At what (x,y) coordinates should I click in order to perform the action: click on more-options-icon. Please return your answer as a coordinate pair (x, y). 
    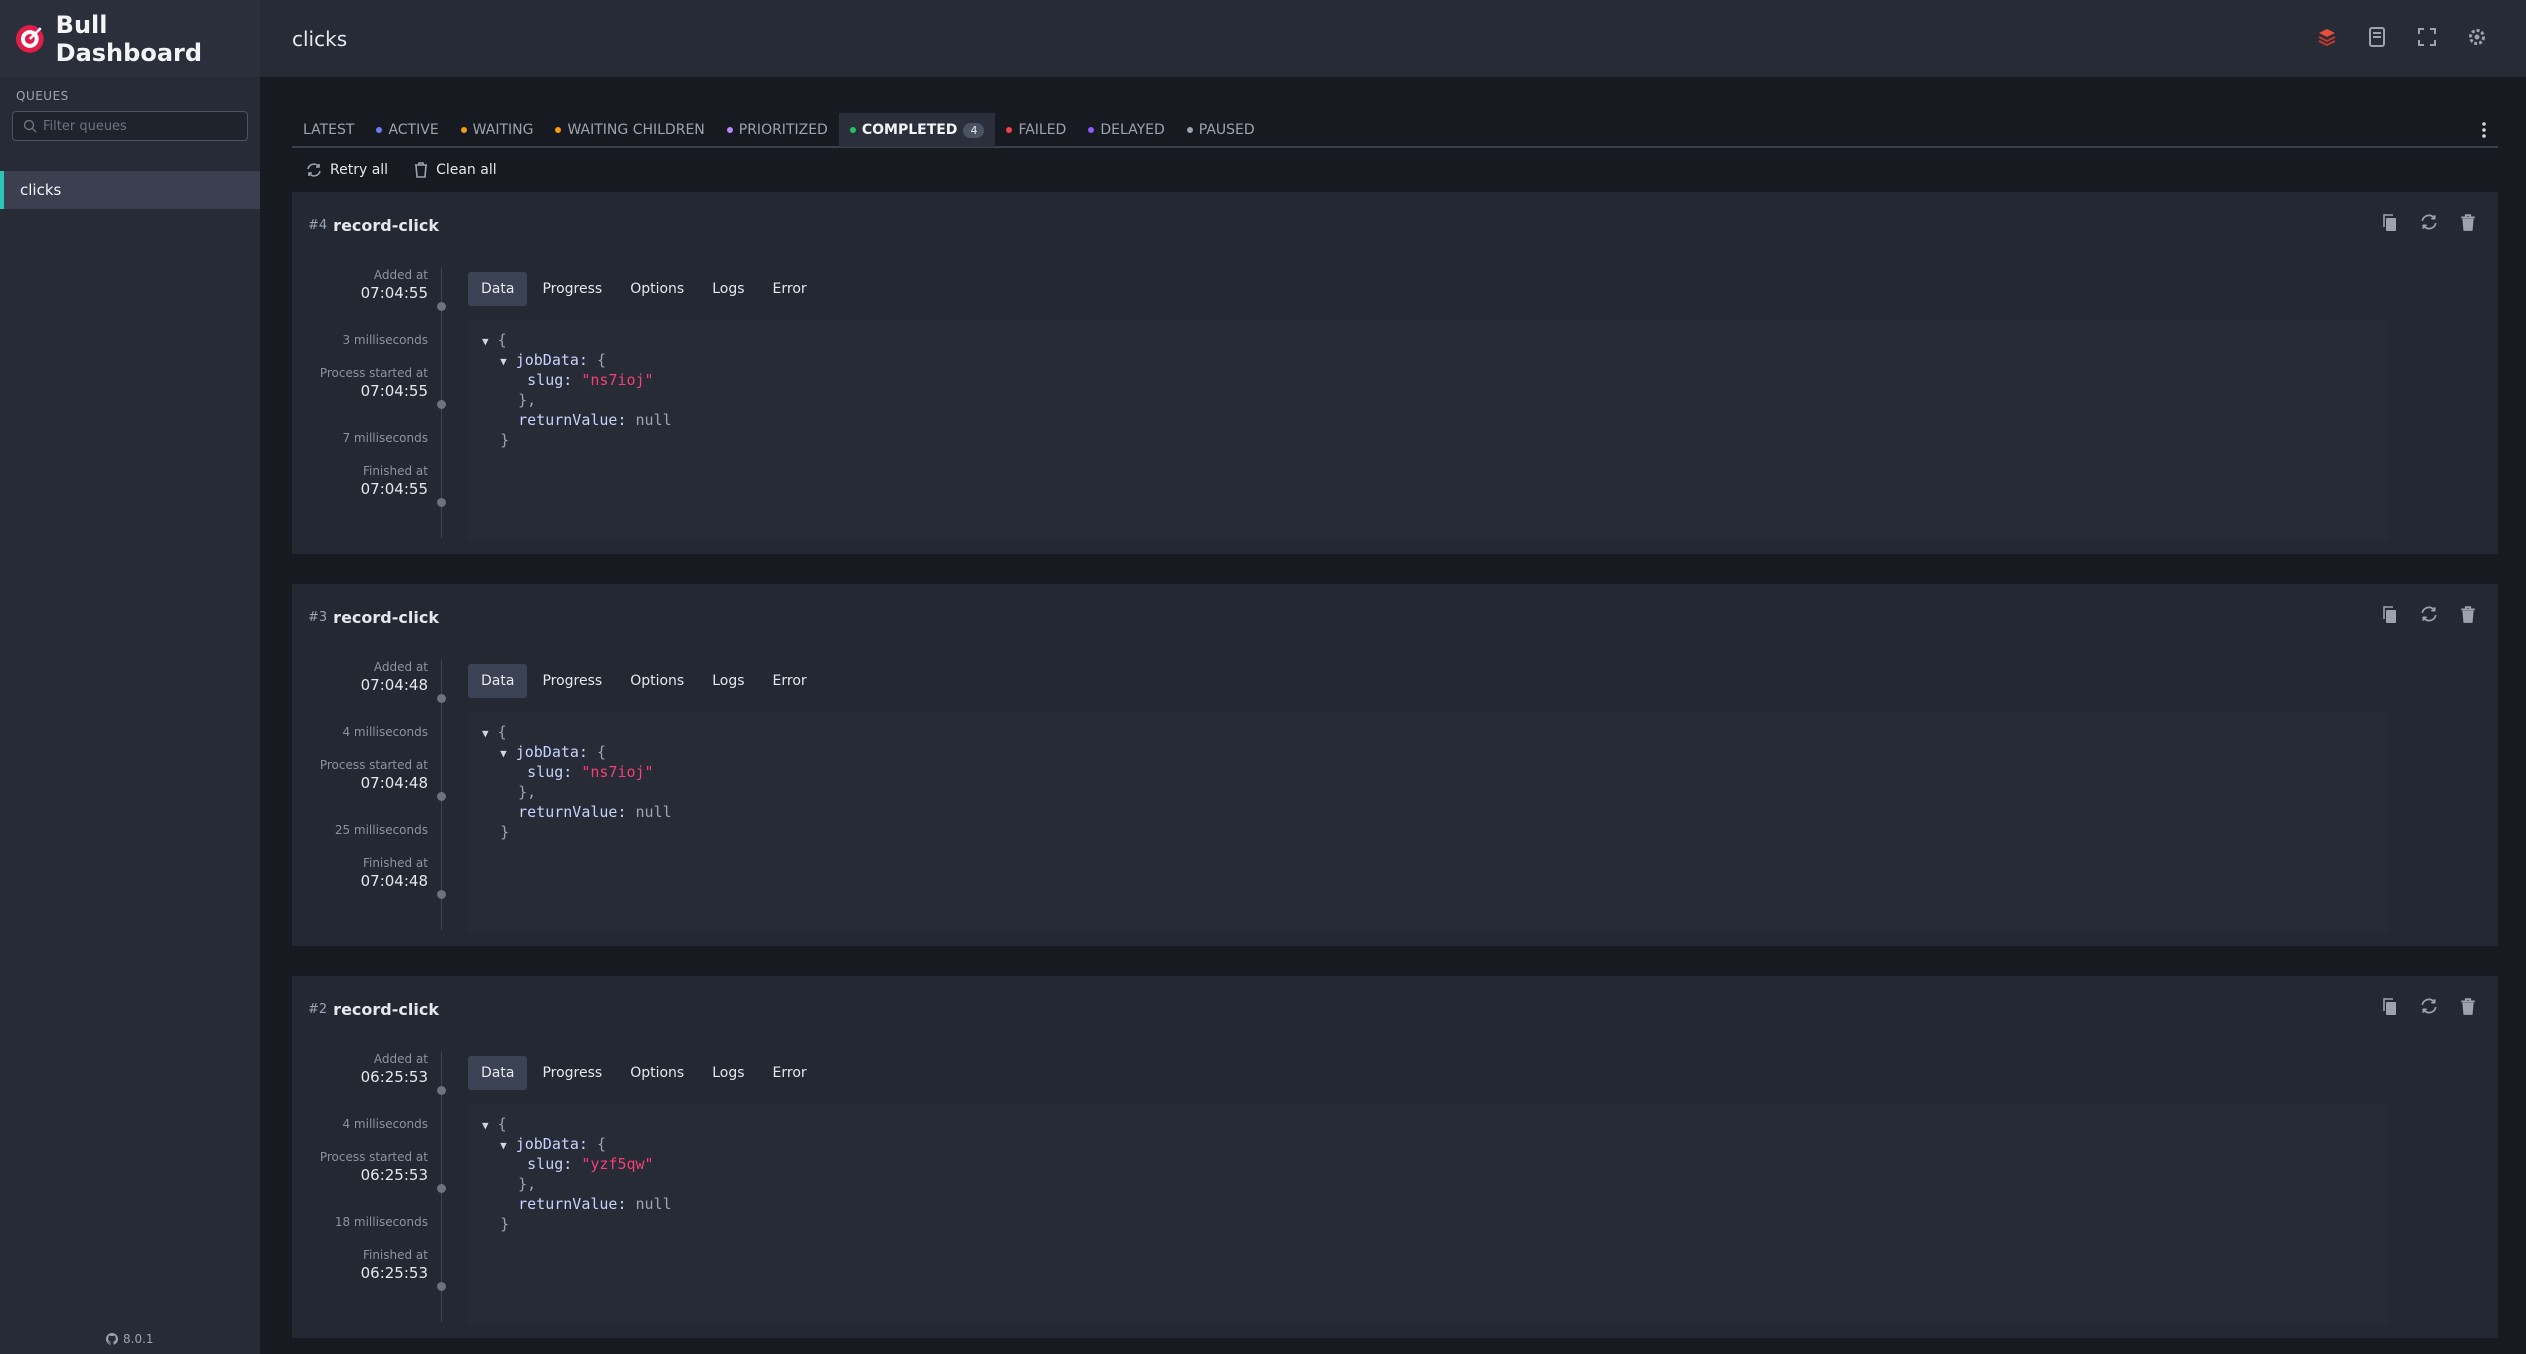
    Looking at the image, I should click on (2484, 132).